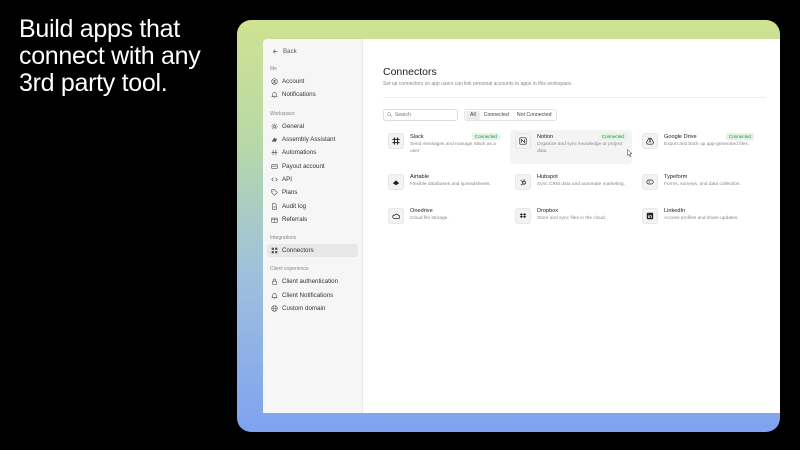 This screenshot has width=800, height=450. What do you see at coordinates (582, 136) in the screenshot?
I see `connector-header: Notion Connected` at bounding box center [582, 136].